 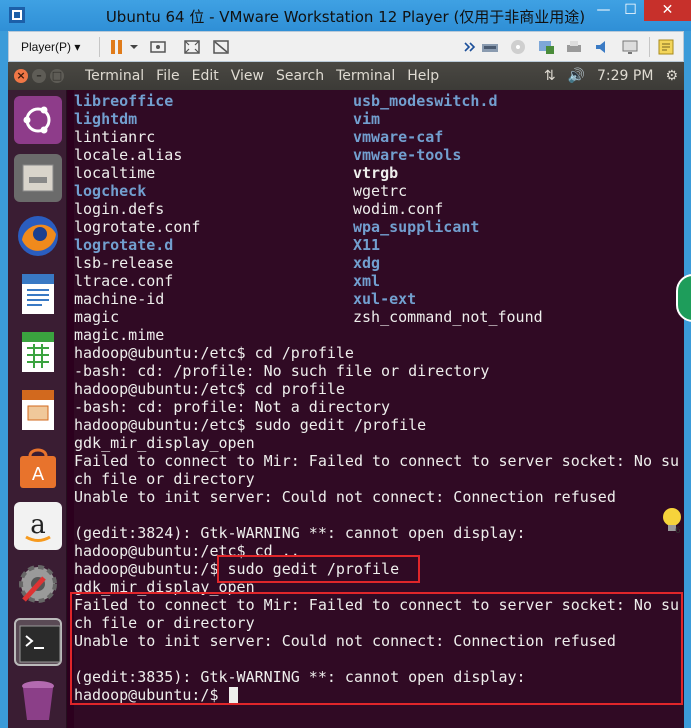 I want to click on terminal-line: libreoffice usb_modeswitch.d, so click(x=376, y=101).